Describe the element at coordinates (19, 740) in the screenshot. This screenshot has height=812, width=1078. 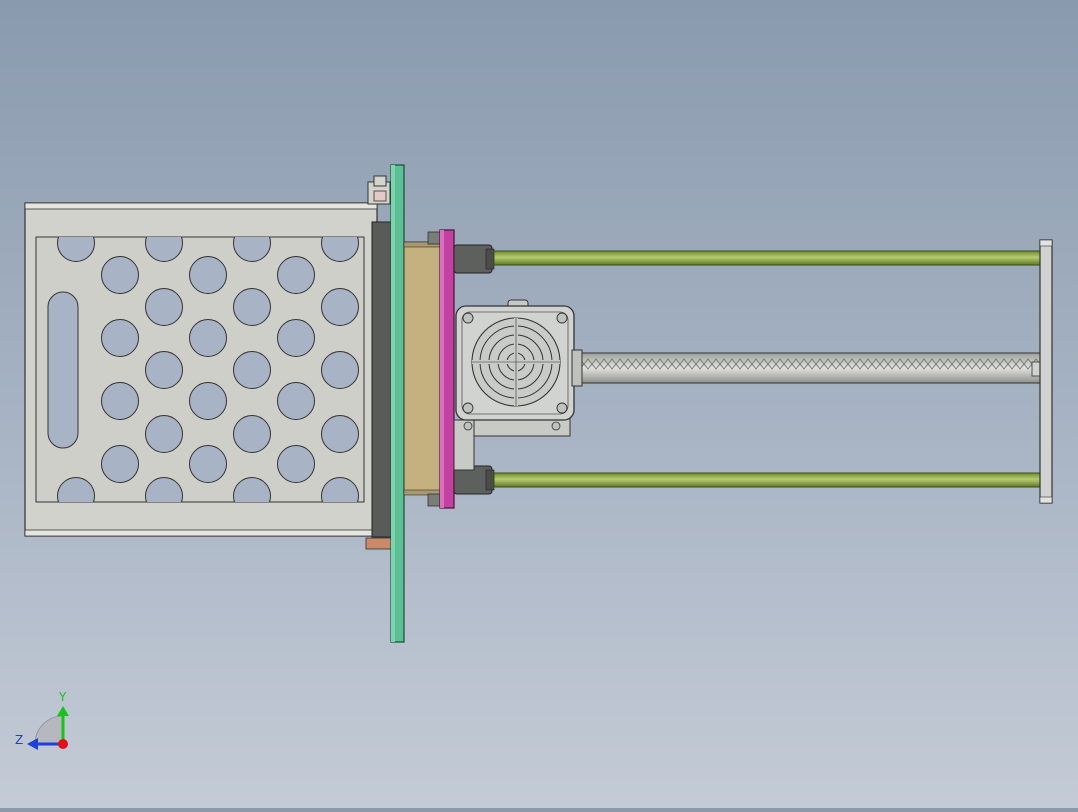
I see `triad-label-z: Z` at that location.